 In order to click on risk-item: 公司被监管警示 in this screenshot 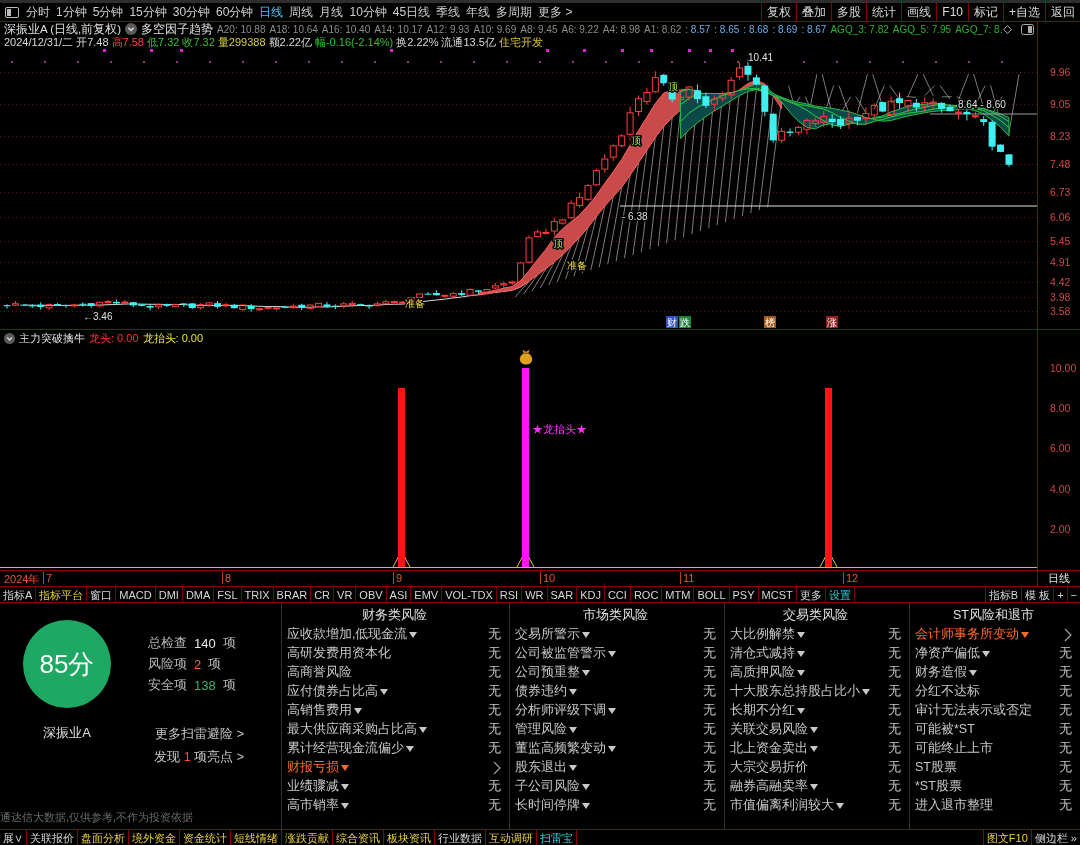, I will do `click(565, 653)`.